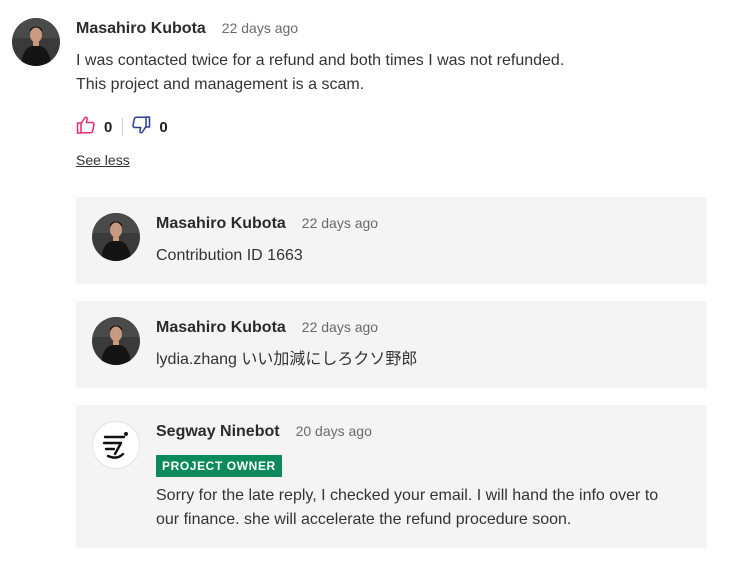 Image resolution: width=730 pixels, height=570 pixels. Describe the element at coordinates (229, 255) in the screenshot. I see `reply-body: Contribution ID 1663` at that location.